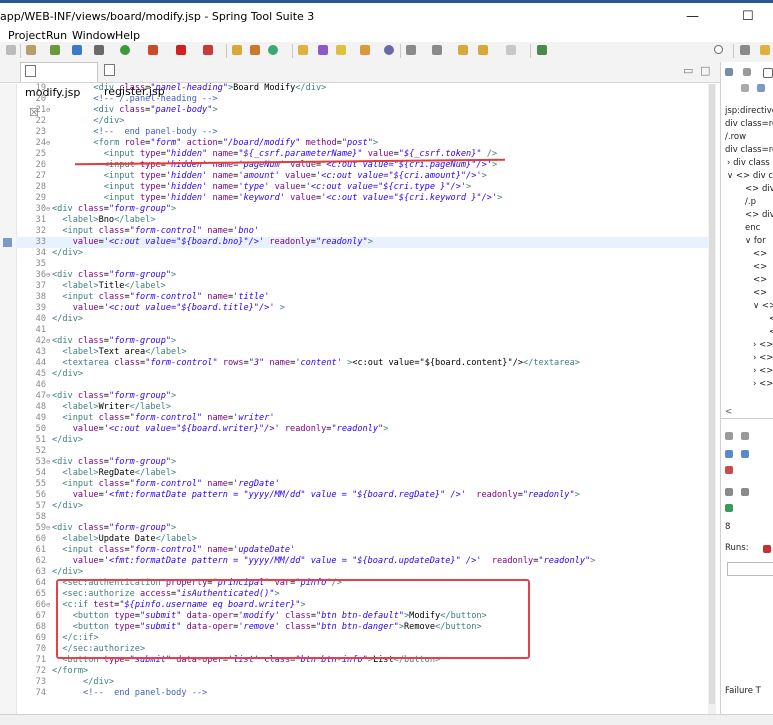 Image resolution: width=773 pixels, height=725 pixels. I want to click on code-line: 22 </div>, so click(366, 121).